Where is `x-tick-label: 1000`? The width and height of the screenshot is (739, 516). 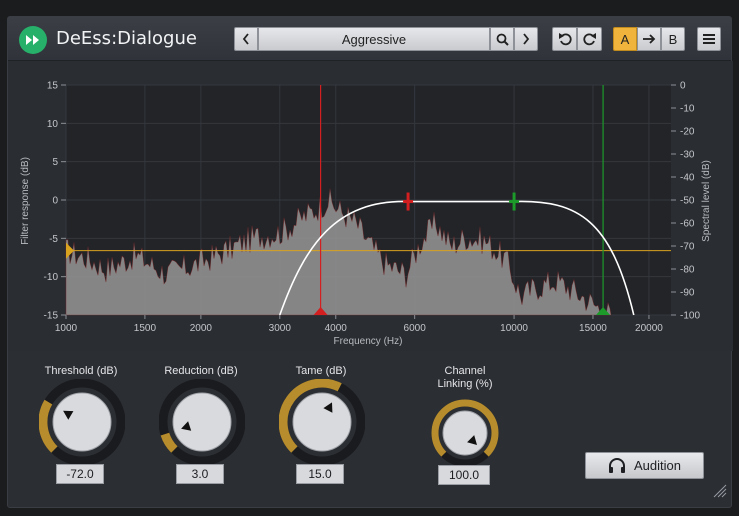 x-tick-label: 1000 is located at coordinates (66, 328).